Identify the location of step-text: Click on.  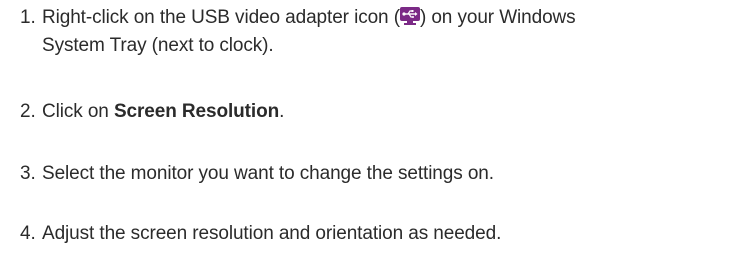
(78, 111).